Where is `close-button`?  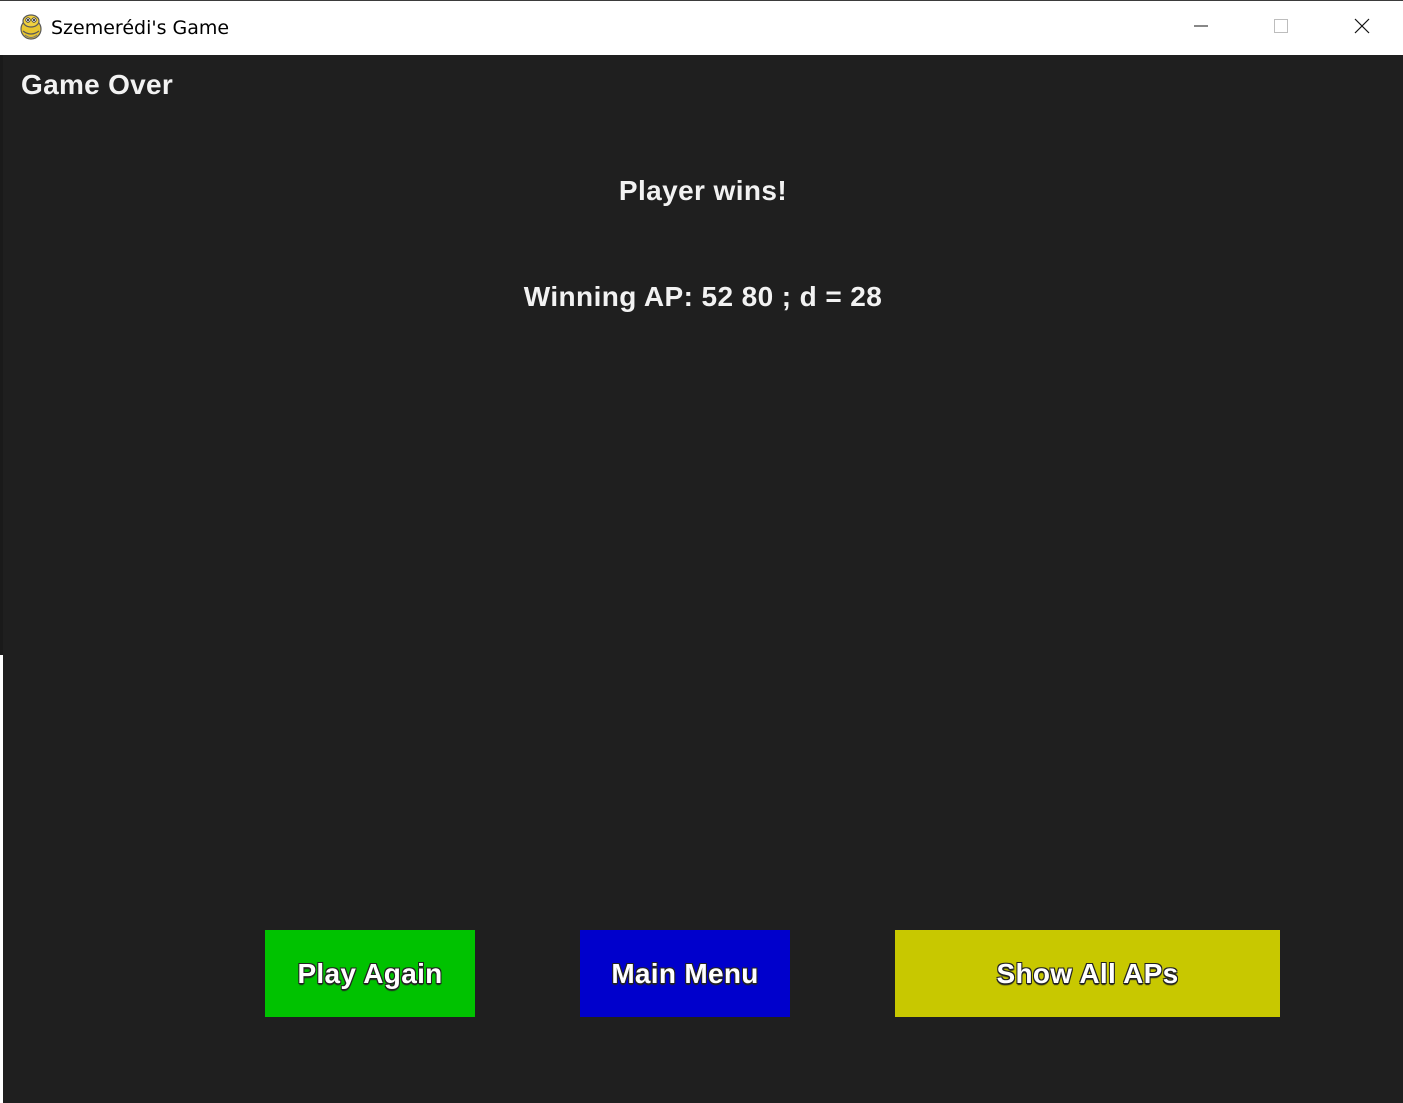
close-button is located at coordinates (1362, 28).